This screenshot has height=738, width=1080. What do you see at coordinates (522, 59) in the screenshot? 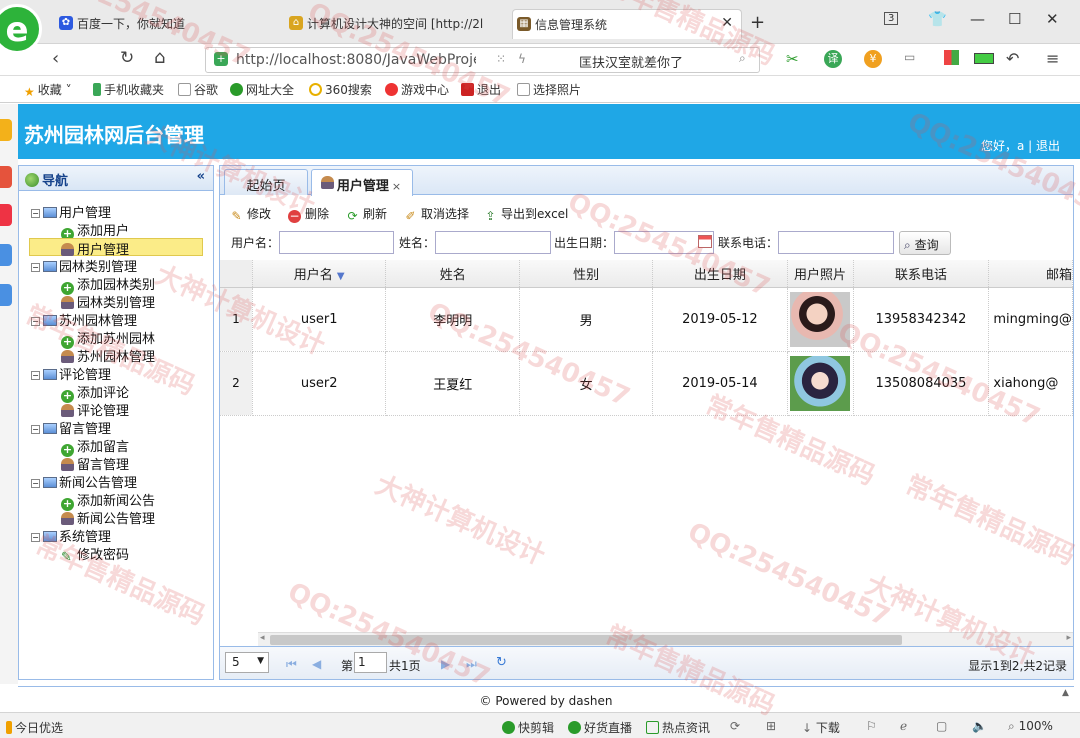
I see `lightning-icon: ϟ` at bounding box center [522, 59].